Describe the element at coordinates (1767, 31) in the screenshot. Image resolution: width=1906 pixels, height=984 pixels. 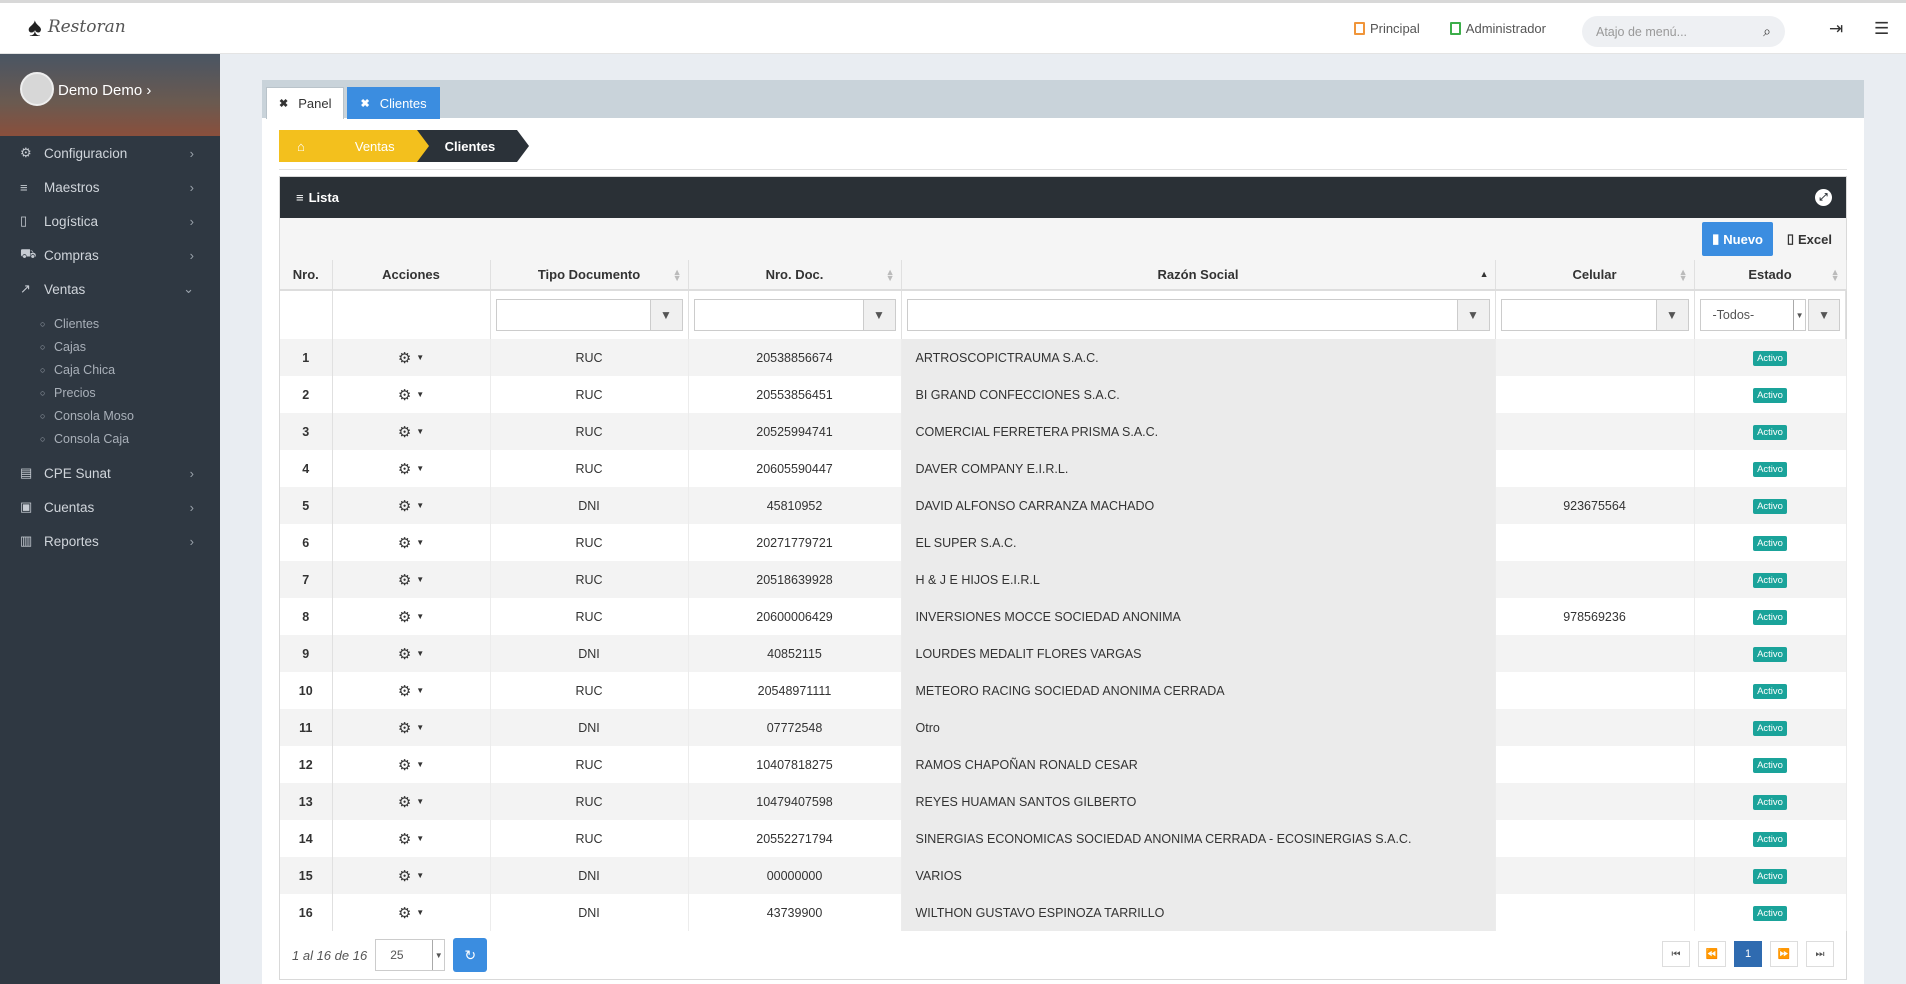
I see `search-icon: ⌕` at that location.